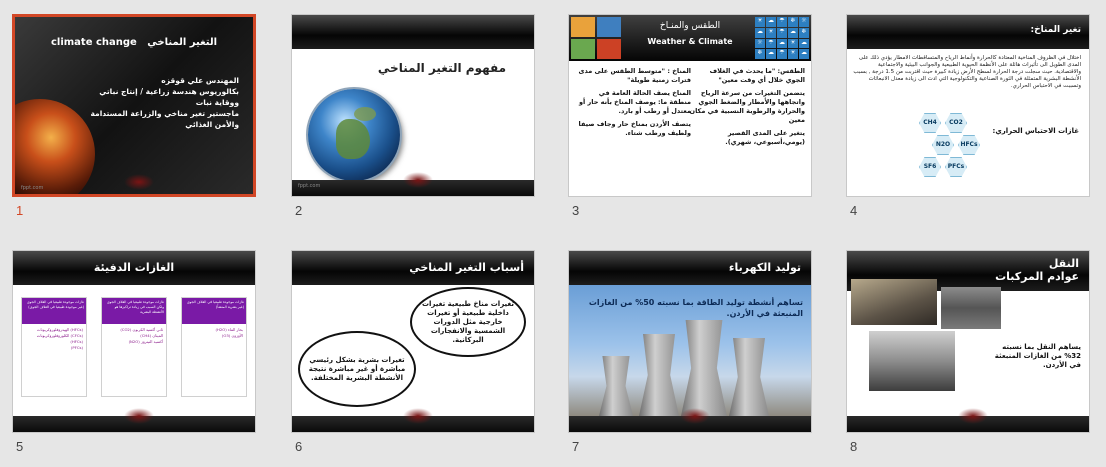  I want to click on slide-6-title: أسباب التغير المناخي, so click(466, 267).